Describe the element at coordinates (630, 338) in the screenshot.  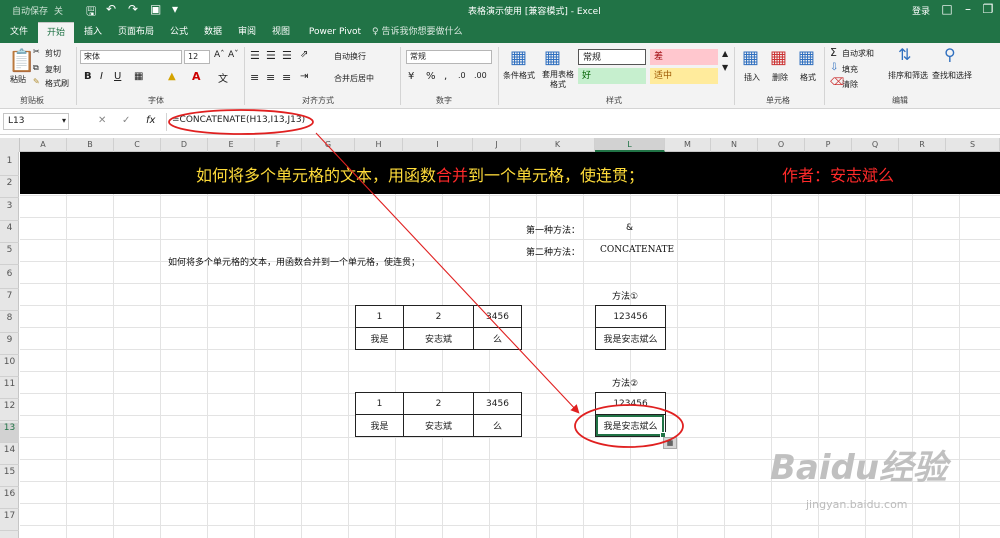
I see `cell-l9: 我是安志斌么` at that location.